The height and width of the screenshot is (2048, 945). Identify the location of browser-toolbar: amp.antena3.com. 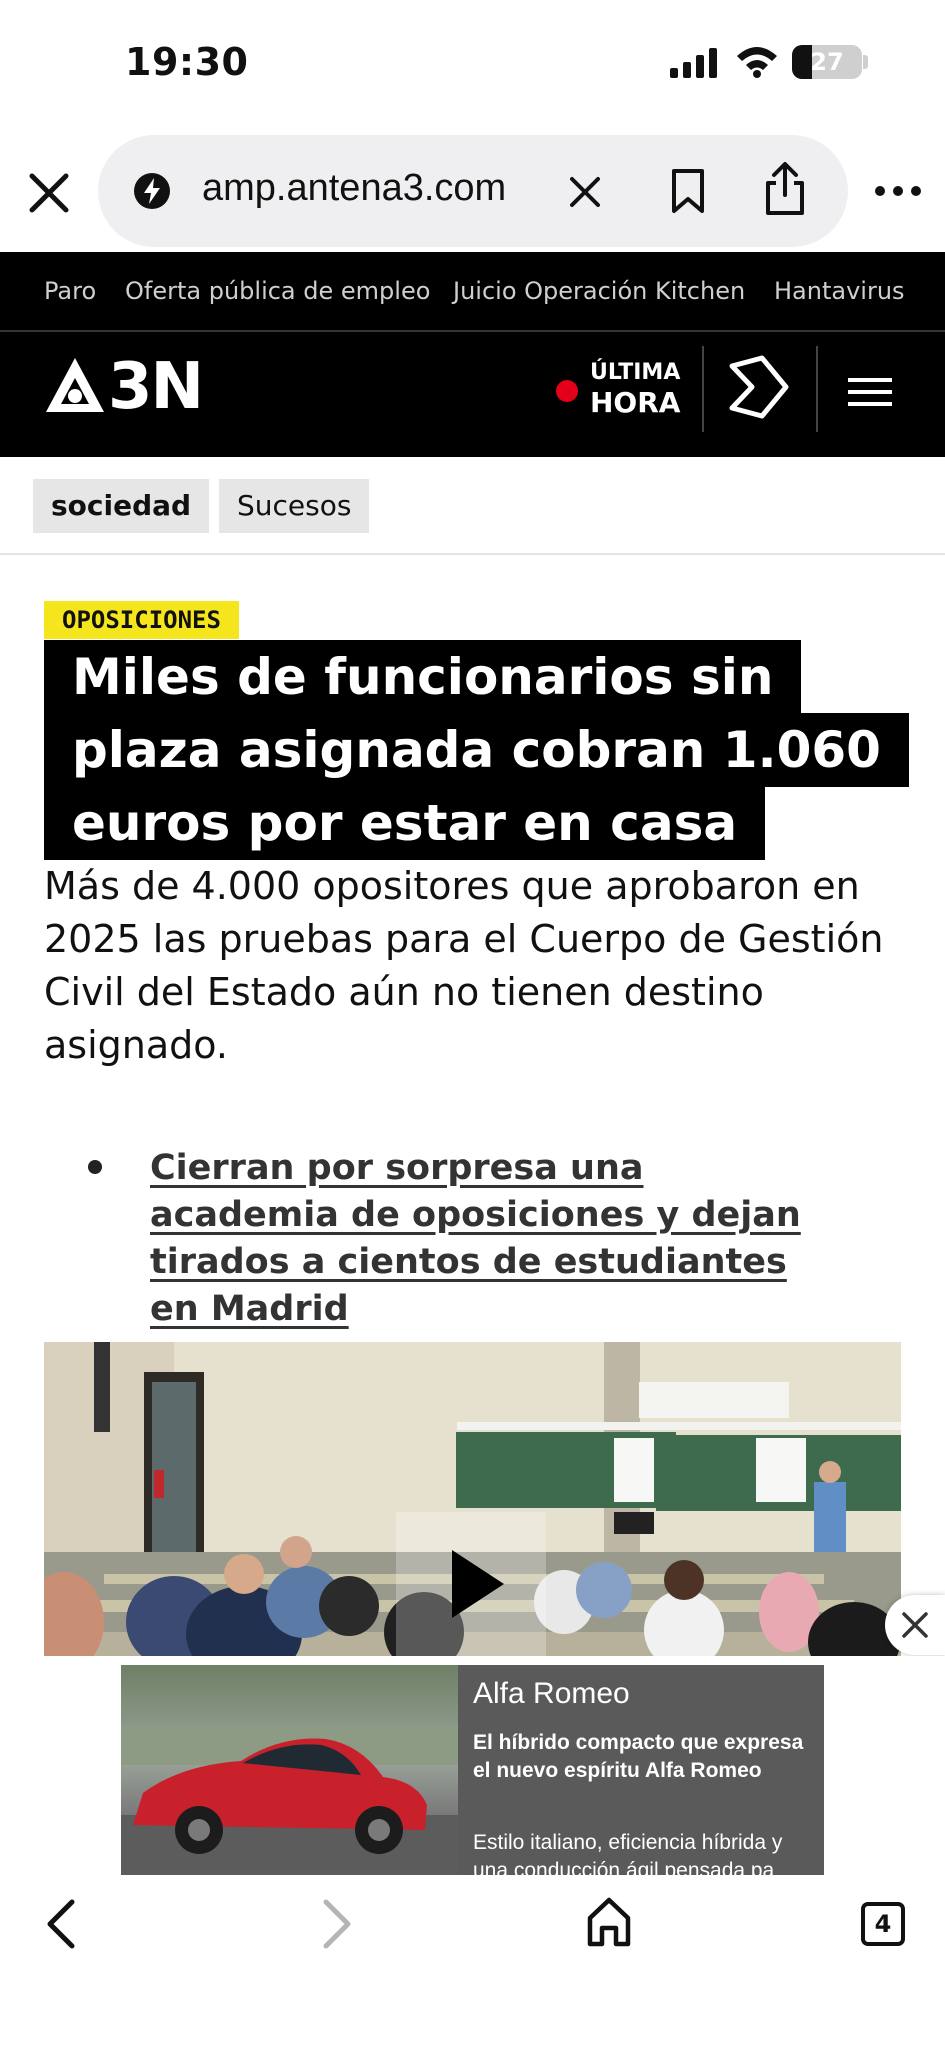
(472, 191).